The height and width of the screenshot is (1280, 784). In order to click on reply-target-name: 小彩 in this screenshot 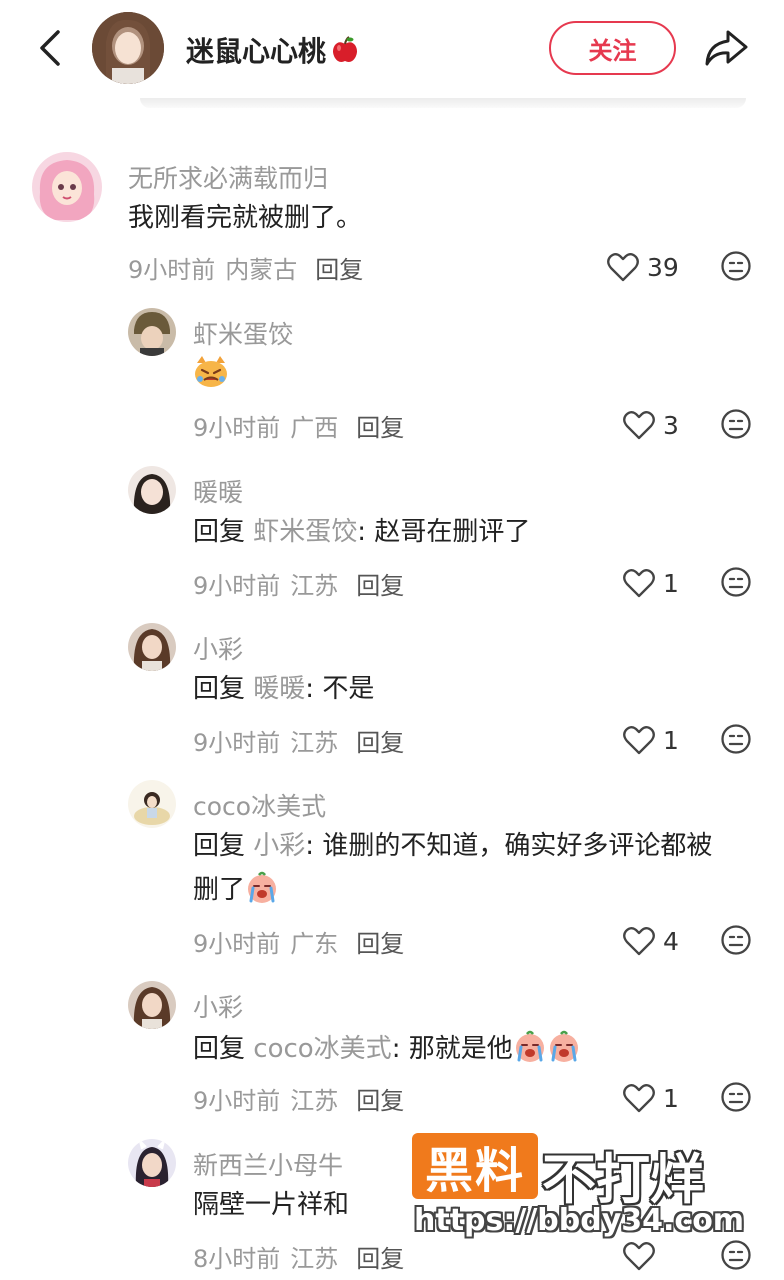, I will do `click(279, 846)`.